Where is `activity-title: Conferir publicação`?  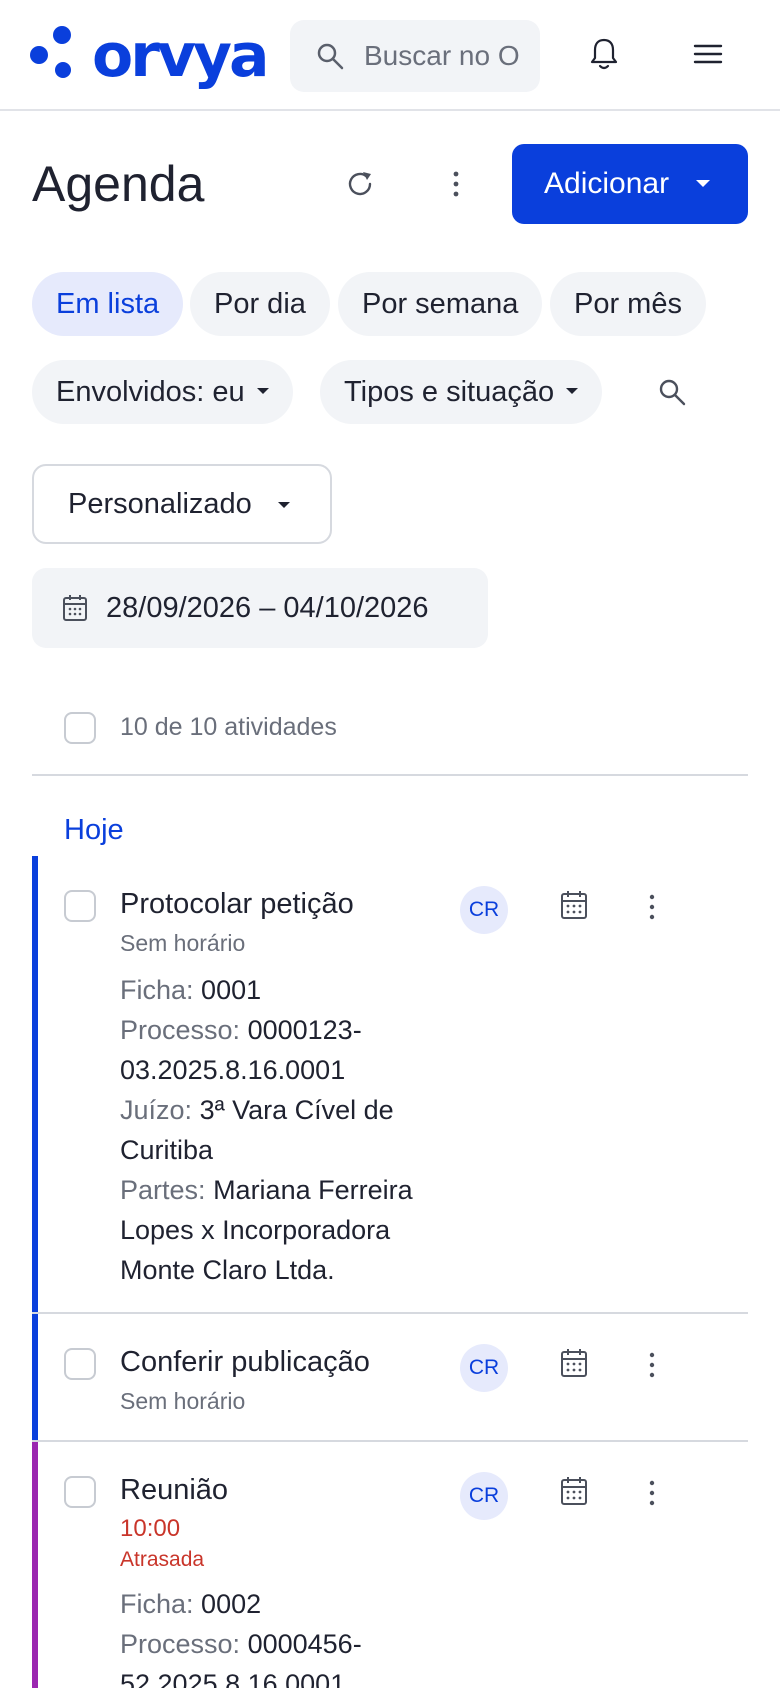
activity-title: Conferir publicação is located at coordinates (245, 1362).